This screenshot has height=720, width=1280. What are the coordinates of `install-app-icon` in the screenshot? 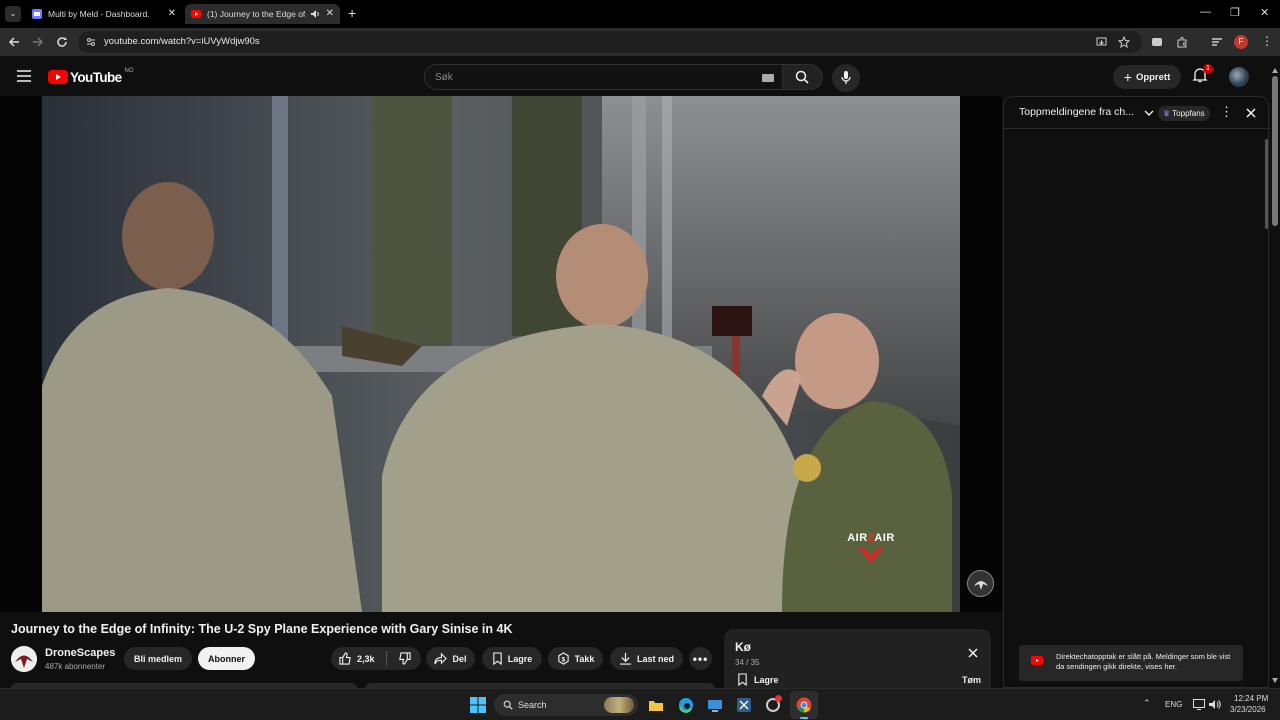 It's located at (1101, 42).